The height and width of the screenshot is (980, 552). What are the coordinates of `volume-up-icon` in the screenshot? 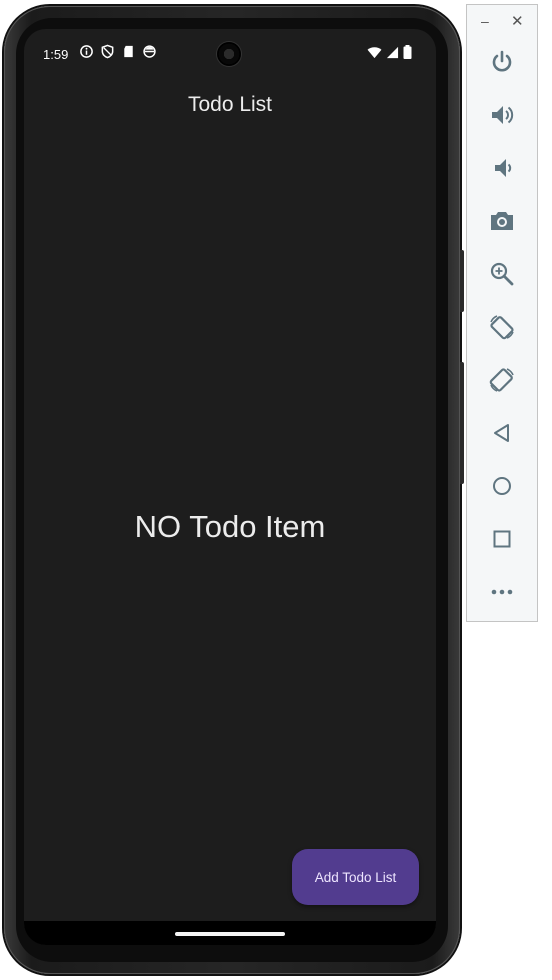 It's located at (503, 115).